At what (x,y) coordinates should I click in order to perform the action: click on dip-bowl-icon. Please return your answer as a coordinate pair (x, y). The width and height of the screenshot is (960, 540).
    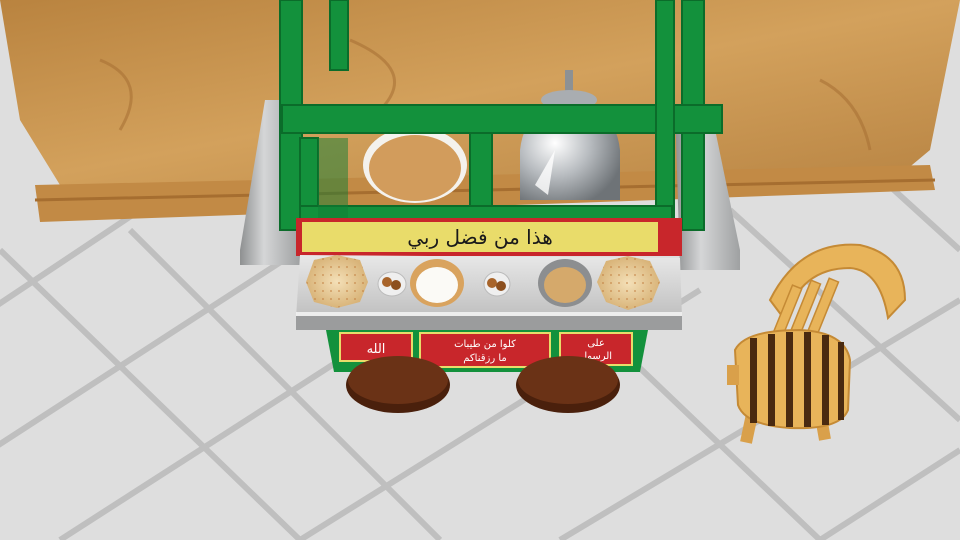
    Looking at the image, I should click on (437, 283).